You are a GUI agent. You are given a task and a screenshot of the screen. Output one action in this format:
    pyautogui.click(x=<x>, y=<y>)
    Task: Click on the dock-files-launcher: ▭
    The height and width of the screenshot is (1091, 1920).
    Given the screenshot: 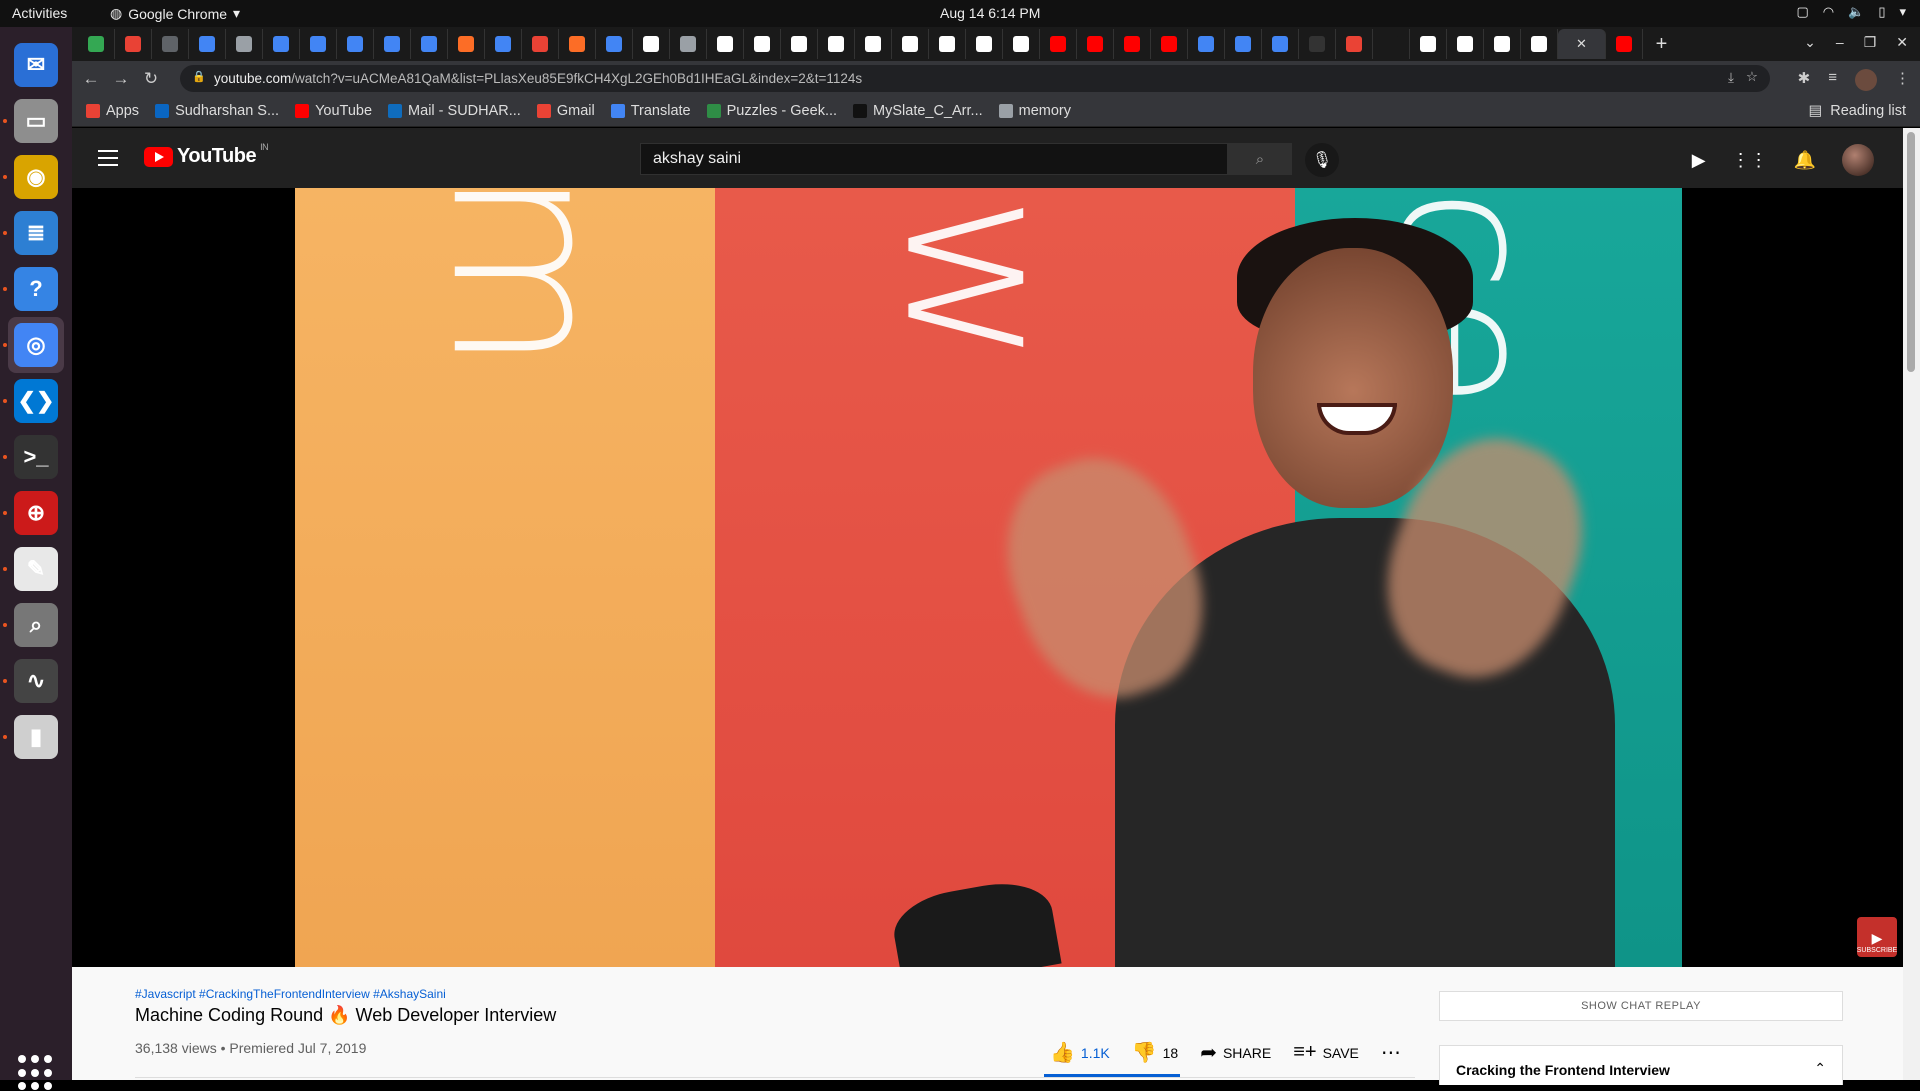 What is the action you would take?
    pyautogui.click(x=36, y=121)
    